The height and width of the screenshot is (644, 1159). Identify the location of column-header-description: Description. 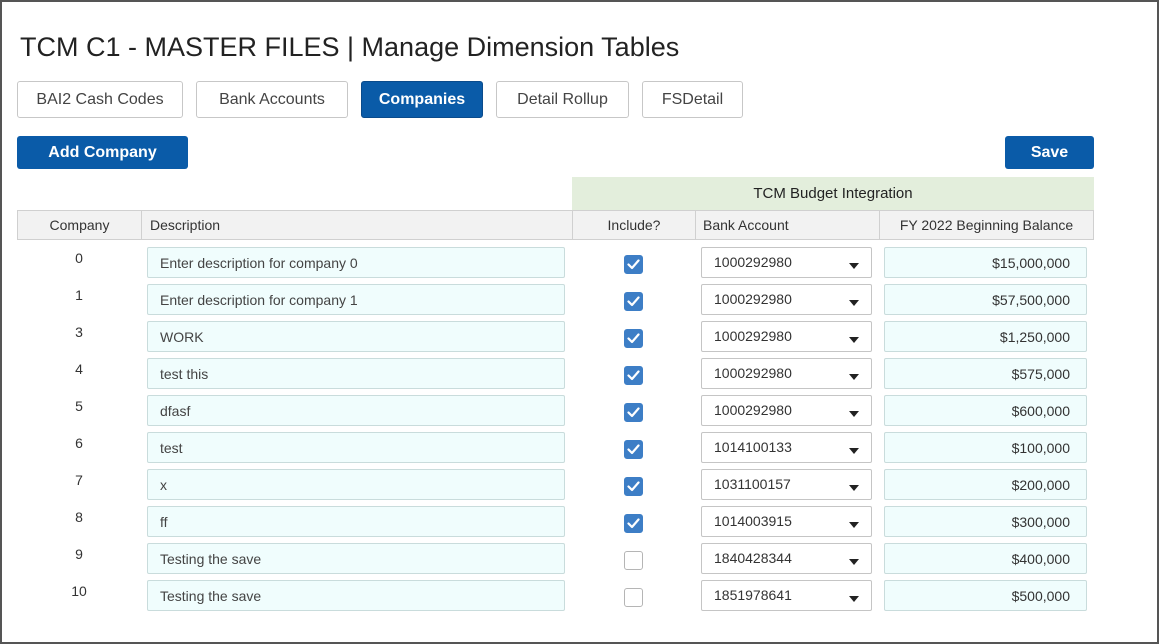
(357, 225).